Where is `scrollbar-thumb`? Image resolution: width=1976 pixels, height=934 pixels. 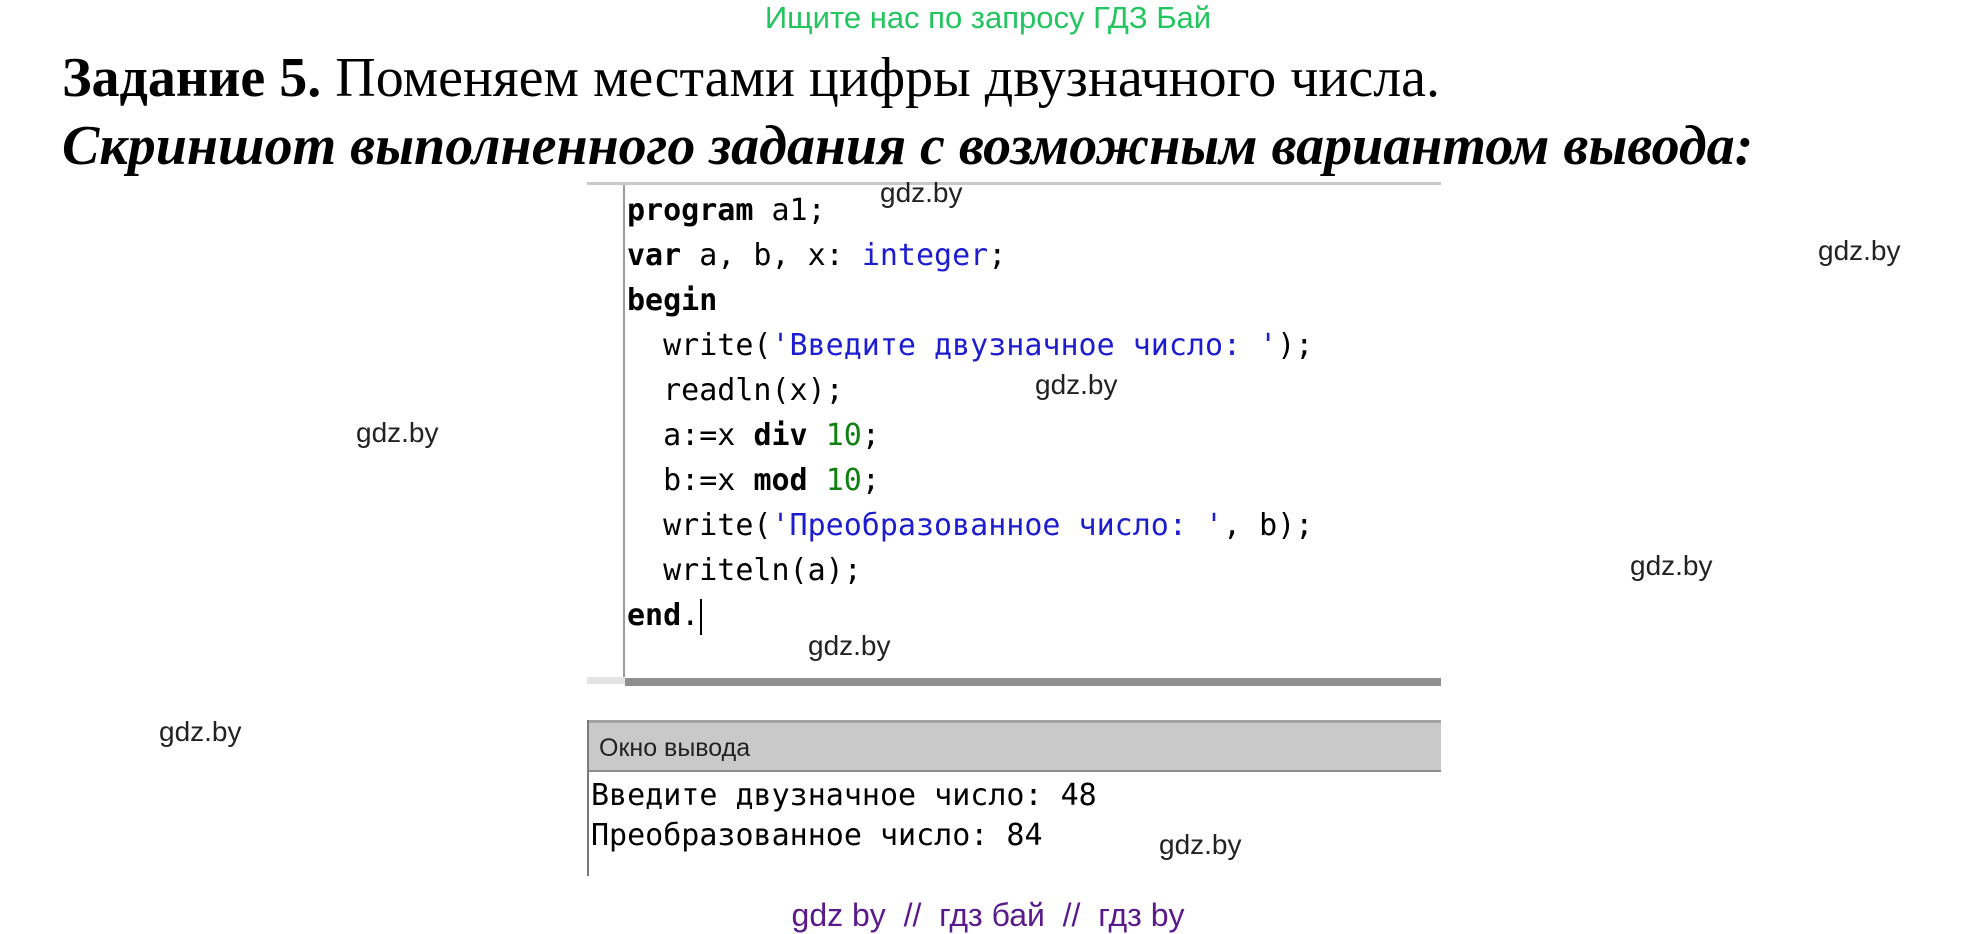
scrollbar-thumb is located at coordinates (1033, 682).